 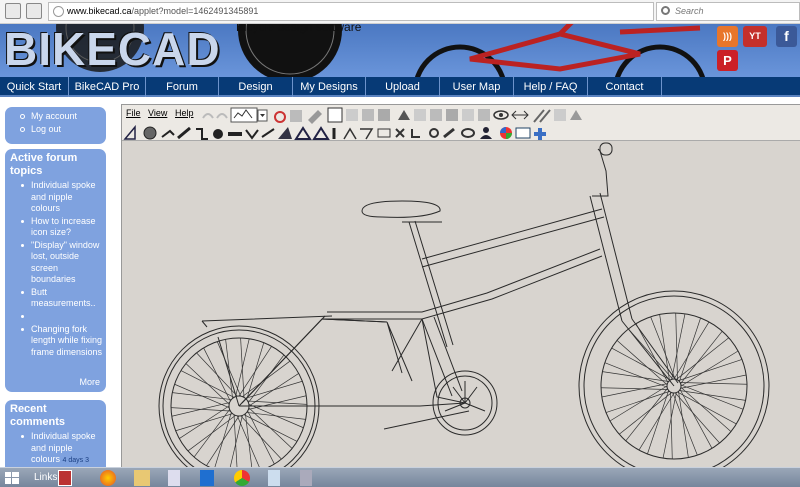 I want to click on recent-comments-heading: Recent comments, so click(x=38, y=415).